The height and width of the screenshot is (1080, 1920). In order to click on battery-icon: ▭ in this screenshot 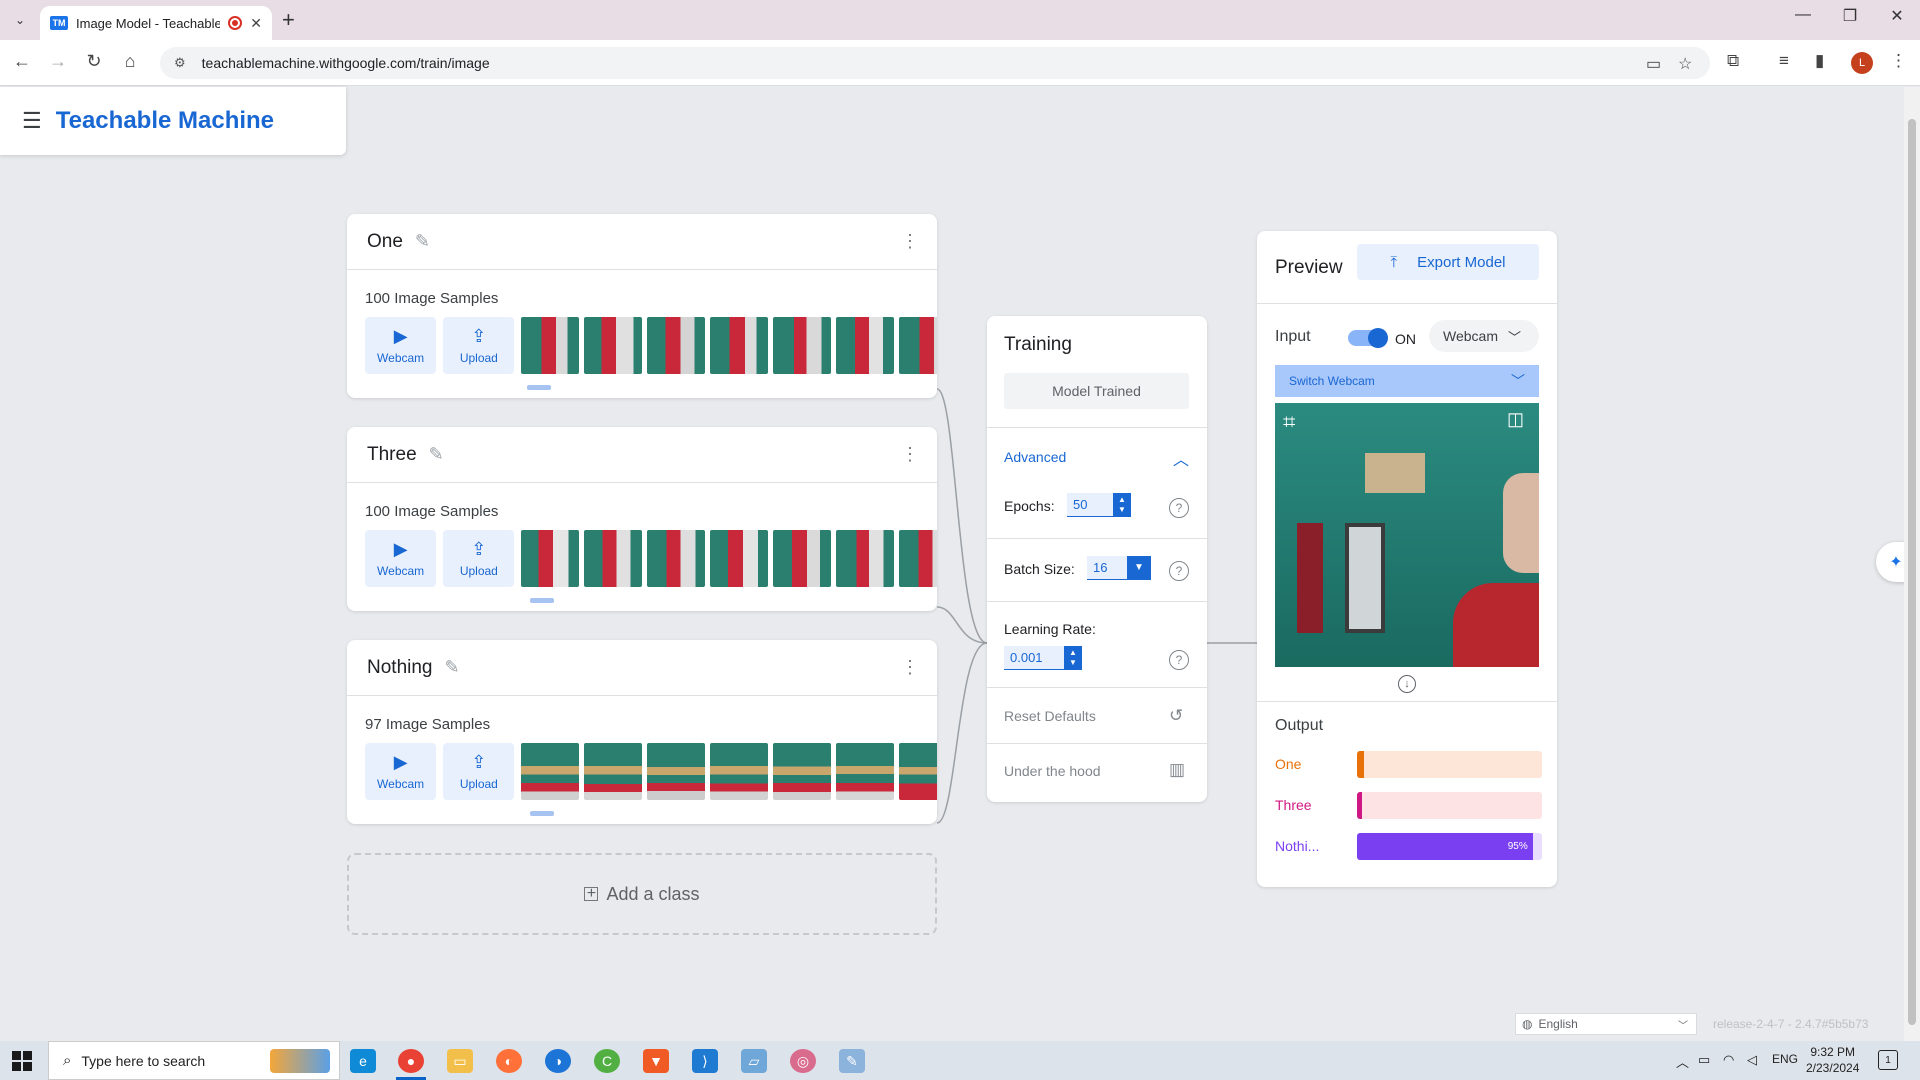, I will do `click(1704, 1060)`.